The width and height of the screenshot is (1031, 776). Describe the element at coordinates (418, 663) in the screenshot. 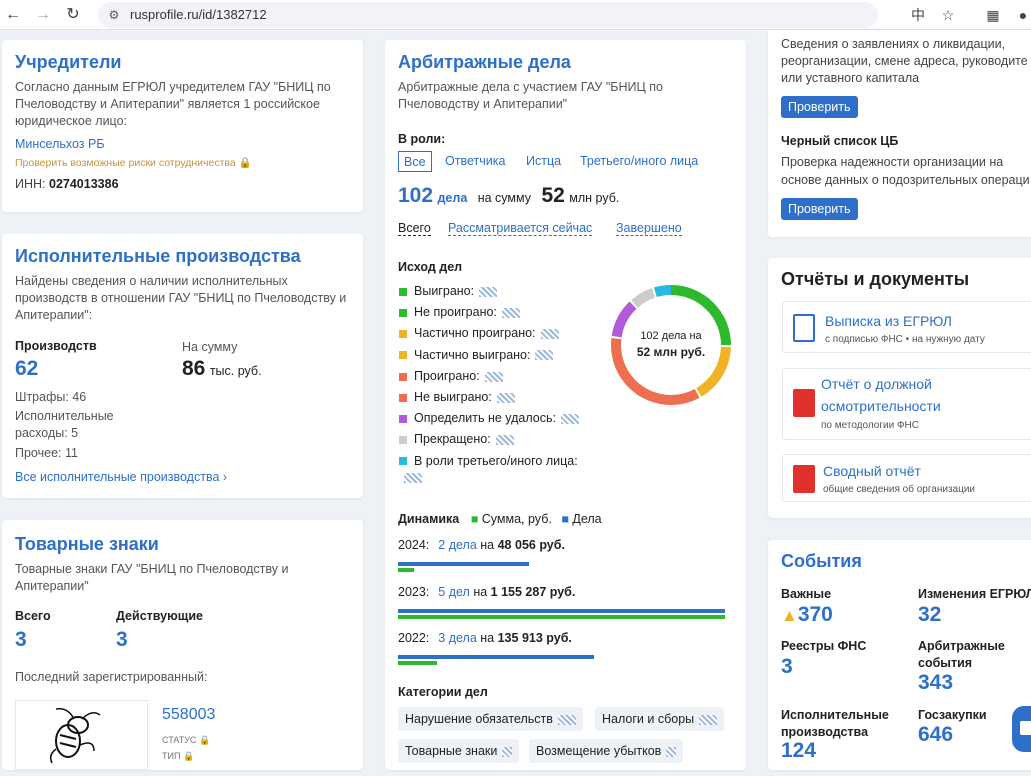

I see `dynamics-sum-bar` at that location.